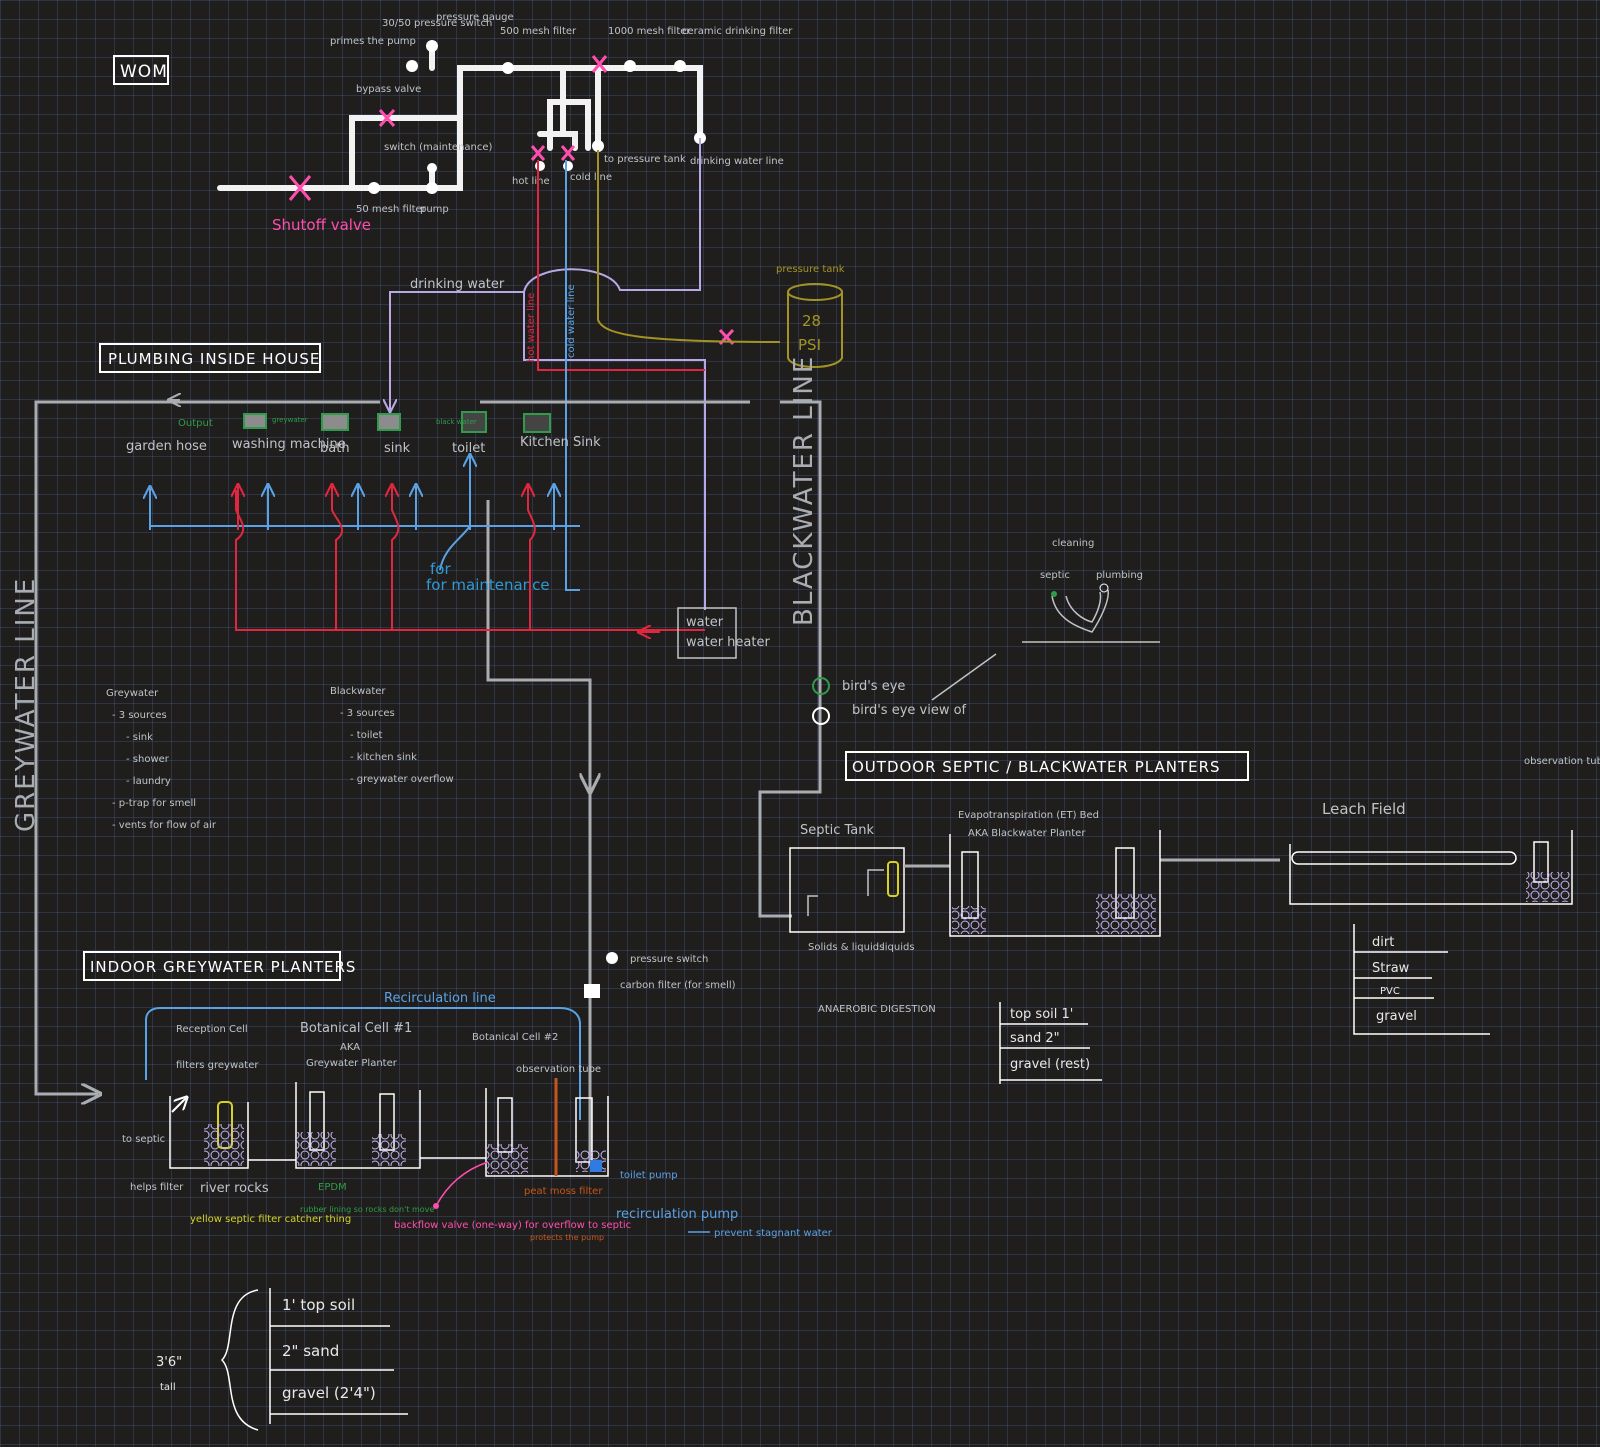  I want to click on label-liquids: liquids, so click(898, 947).